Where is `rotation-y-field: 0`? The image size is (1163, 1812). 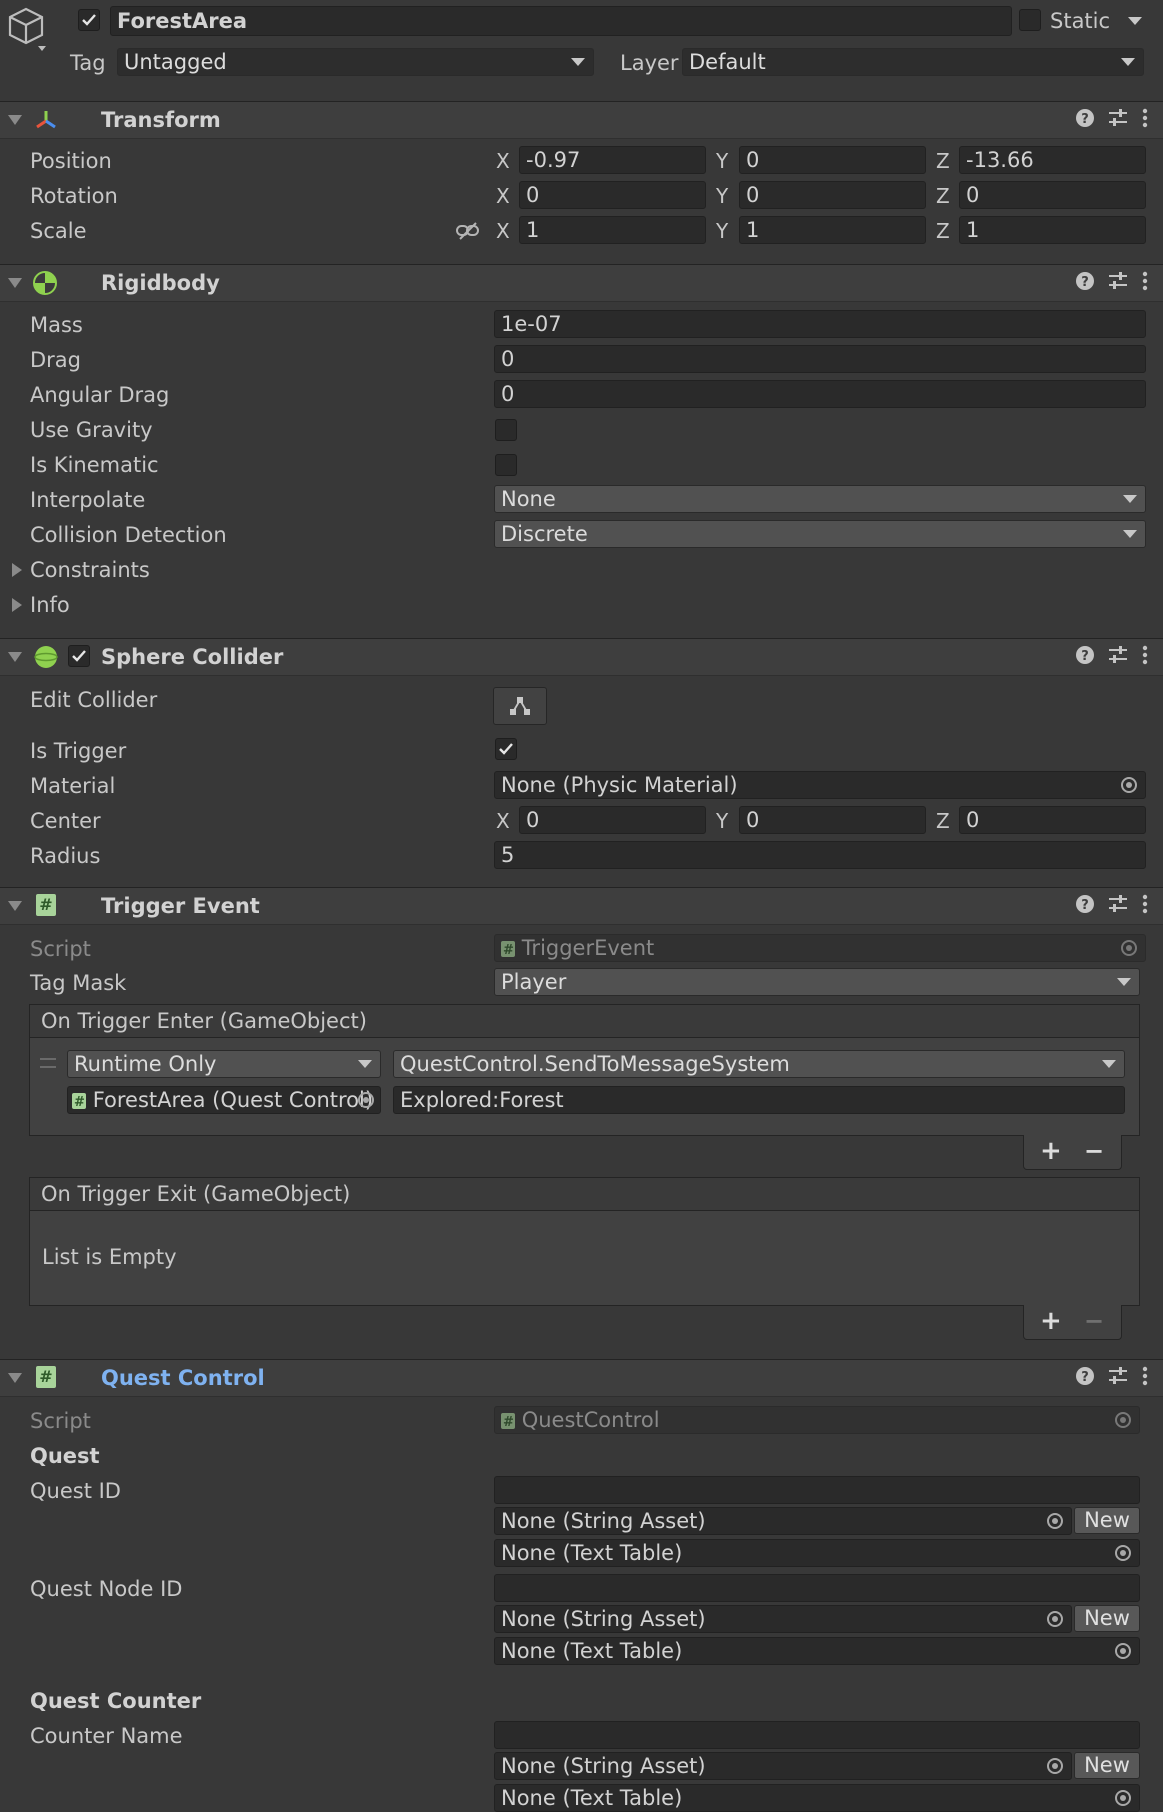
rotation-y-field: 0 is located at coordinates (832, 195).